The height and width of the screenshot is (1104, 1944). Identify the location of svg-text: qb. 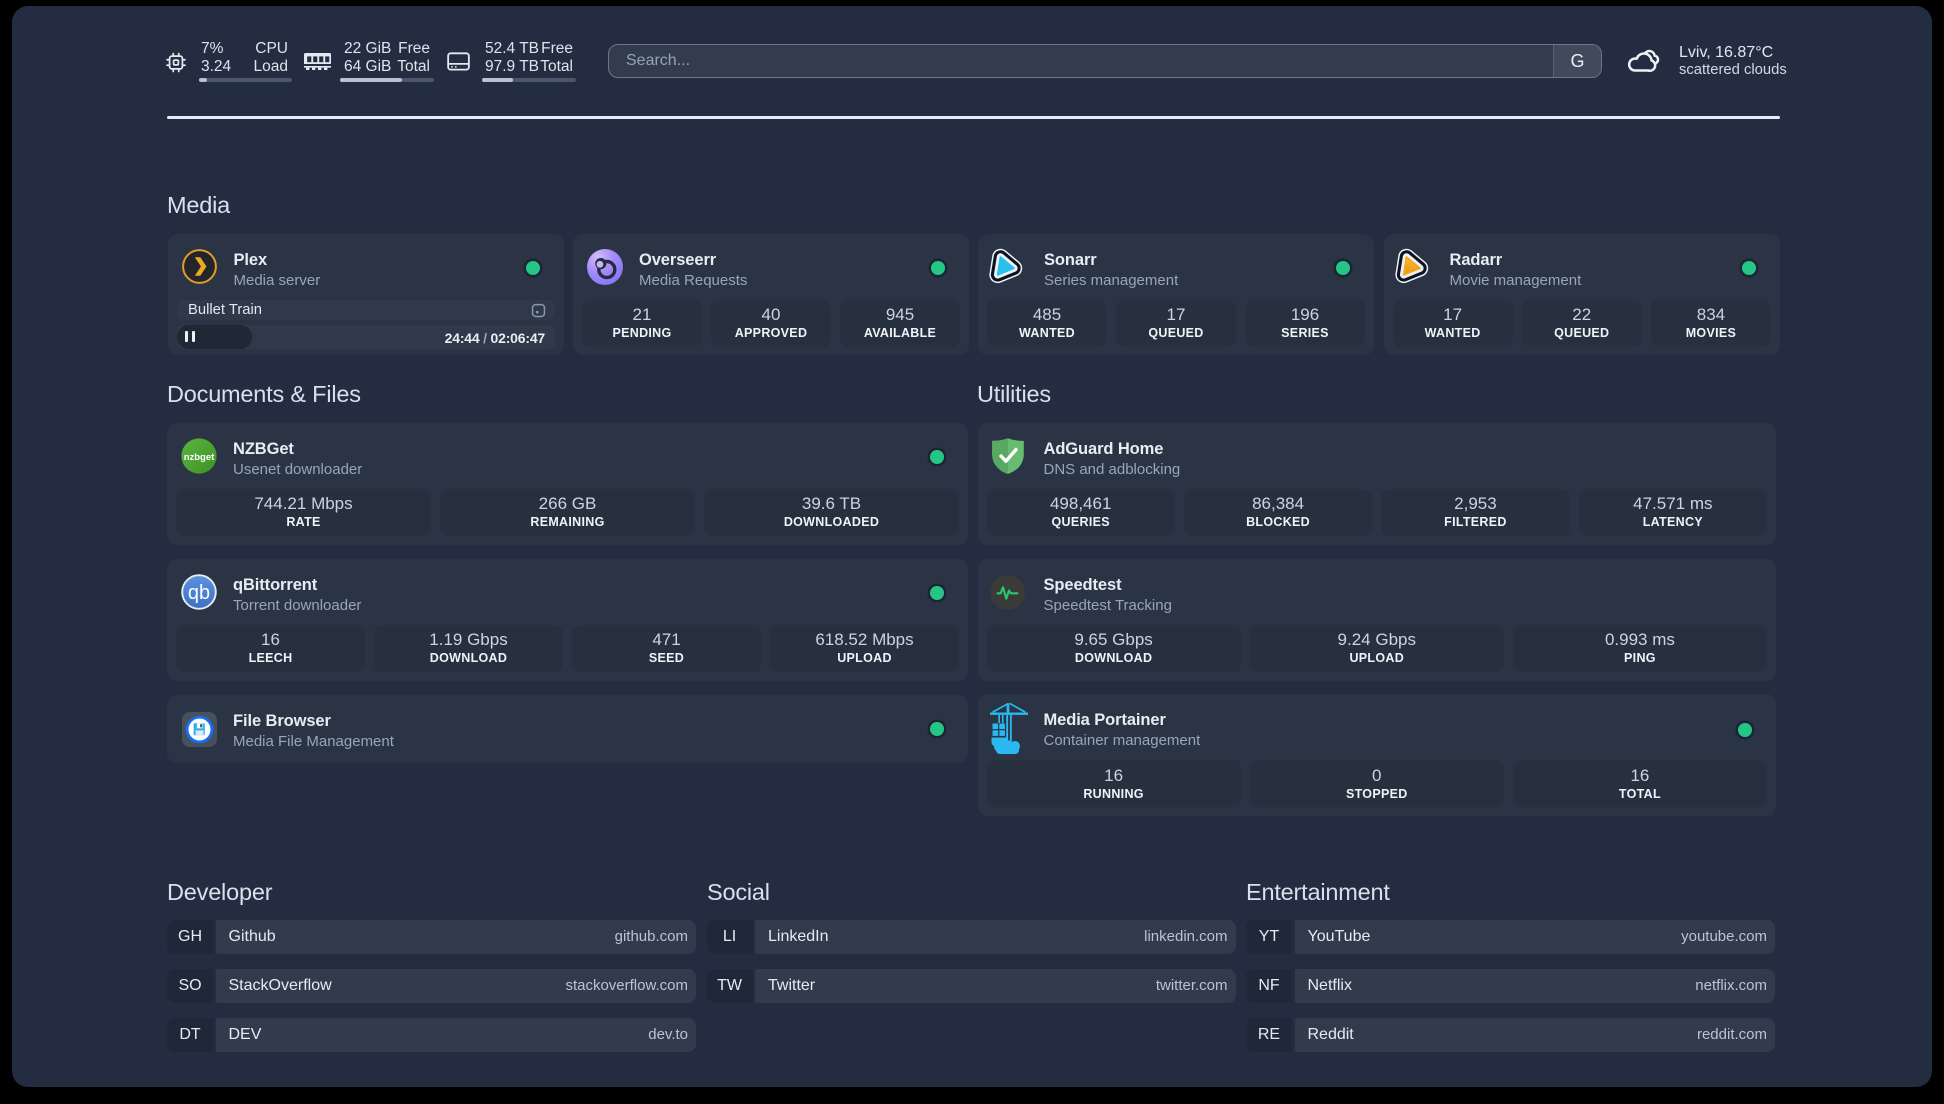
(199, 592).